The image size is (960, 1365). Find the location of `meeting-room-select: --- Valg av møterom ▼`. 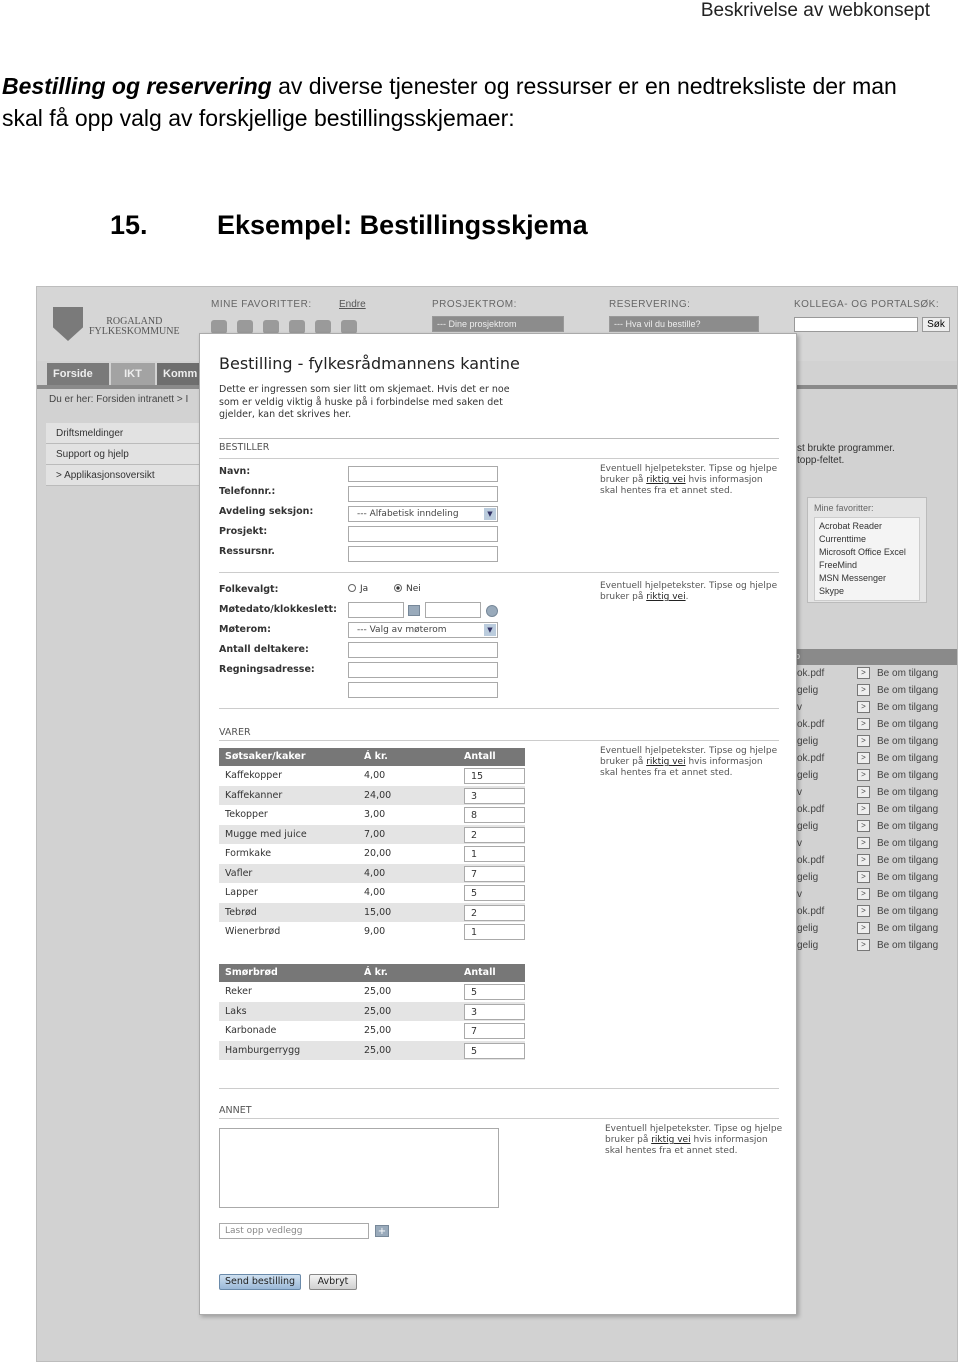

meeting-room-select: --- Valg av møterom ▼ is located at coordinates (423, 630).